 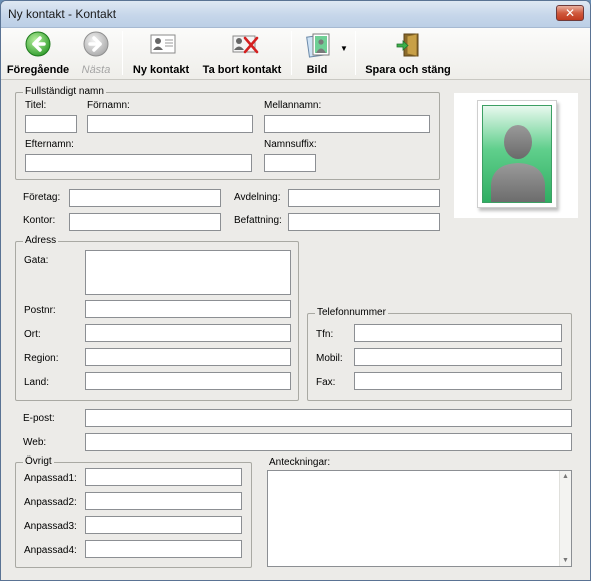 What do you see at coordinates (161, 70) in the screenshot?
I see `new-contact-label: Ny kontakt` at bounding box center [161, 70].